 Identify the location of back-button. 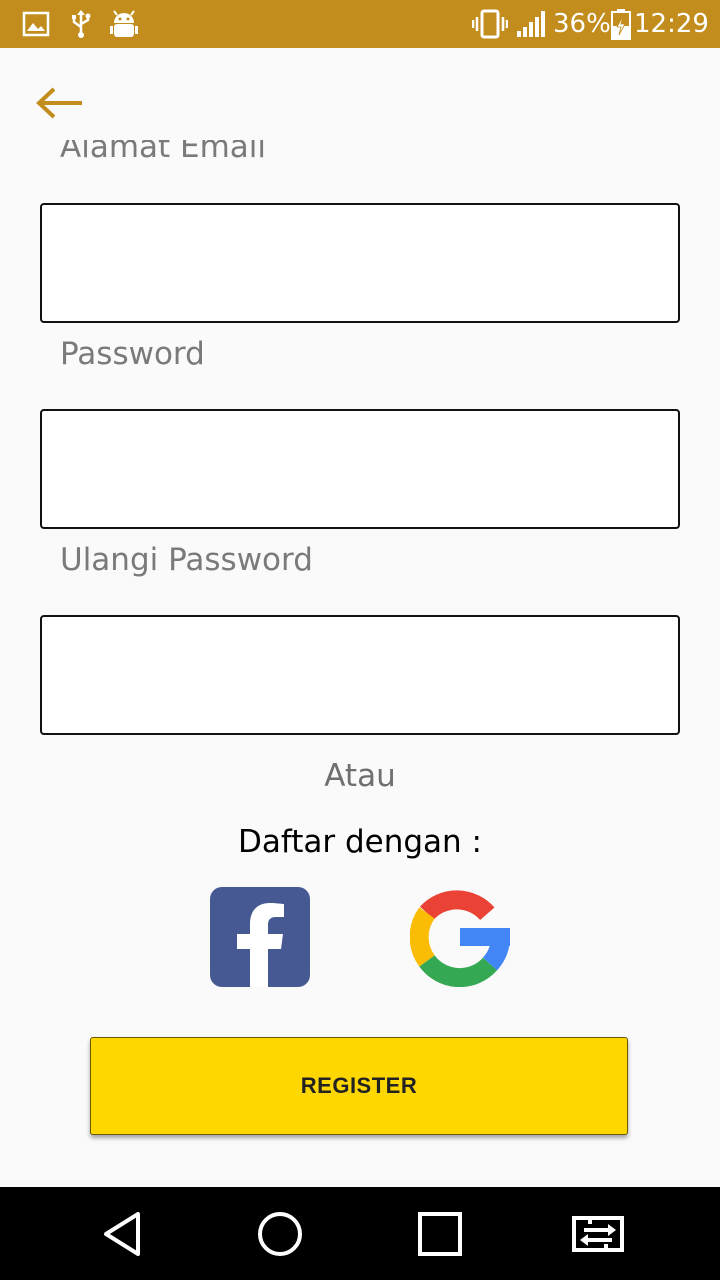
(60, 103).